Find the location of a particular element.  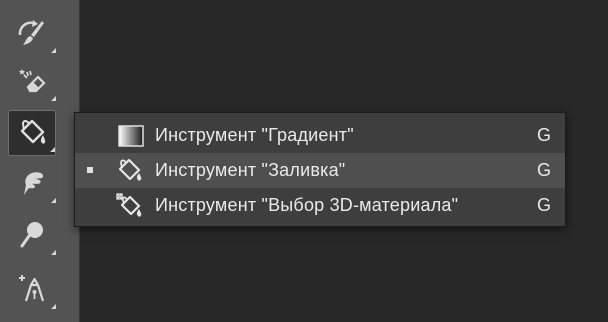

menu-item-gradient-tool: Инструмент "Градиент" G is located at coordinates (320, 135).